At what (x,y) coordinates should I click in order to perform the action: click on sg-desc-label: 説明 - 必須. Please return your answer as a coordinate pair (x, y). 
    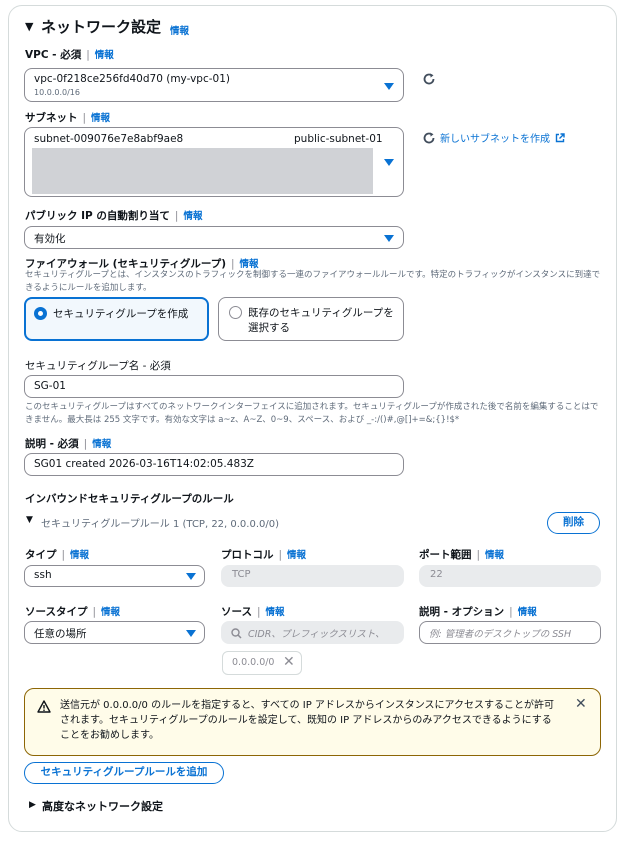
    Looking at the image, I should click on (52, 444).